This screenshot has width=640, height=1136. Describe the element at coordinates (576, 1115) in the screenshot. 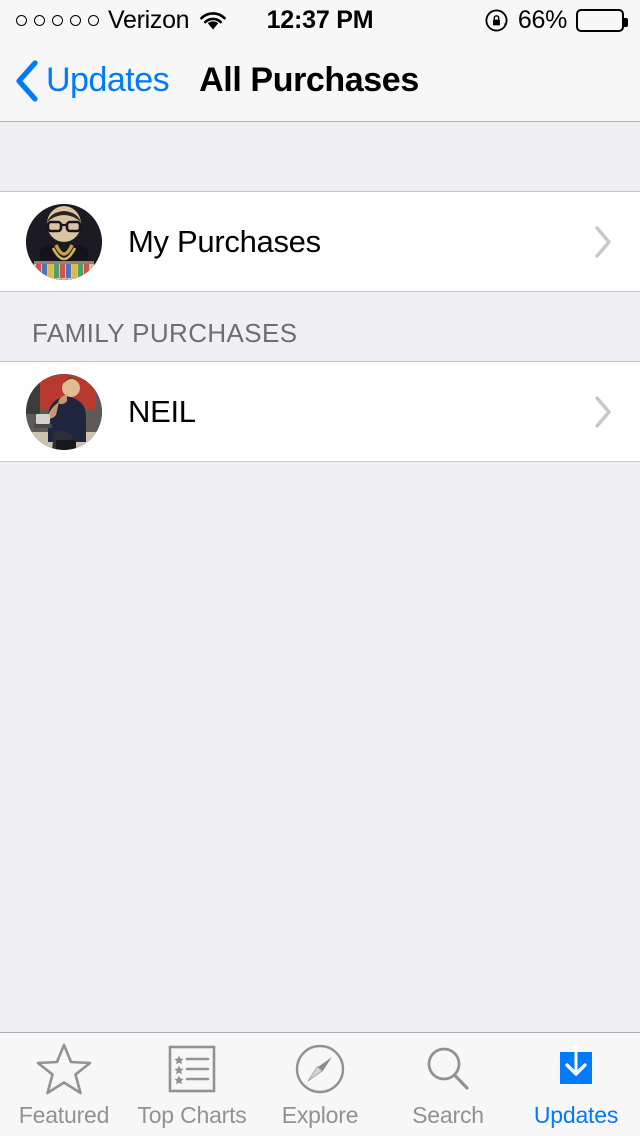

I see `tab-label-updates: Updates` at that location.